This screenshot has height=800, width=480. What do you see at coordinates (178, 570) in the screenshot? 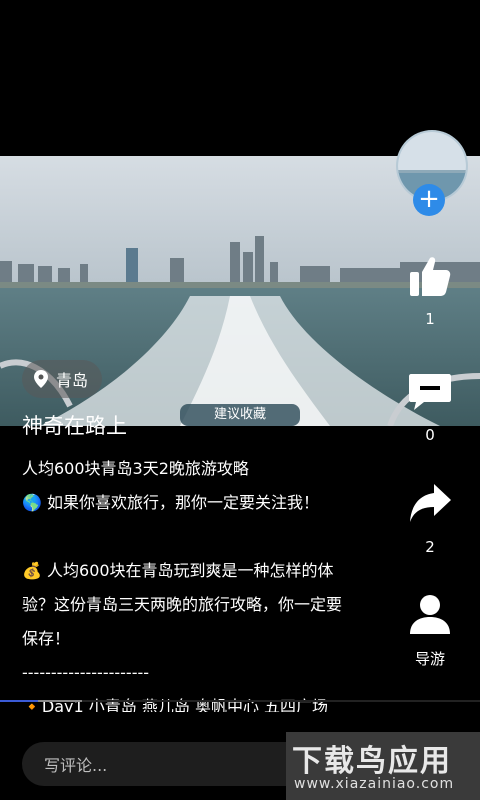
I see `post-line: 💰 人均600块在青岛玩到爽是一种怎样的体` at bounding box center [178, 570].